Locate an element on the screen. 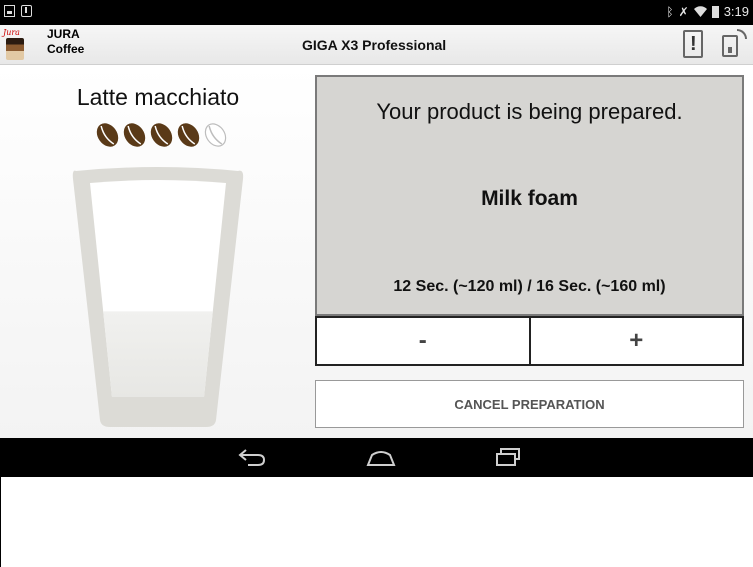 The width and height of the screenshot is (753, 567). alert-button: ! is located at coordinates (693, 44).